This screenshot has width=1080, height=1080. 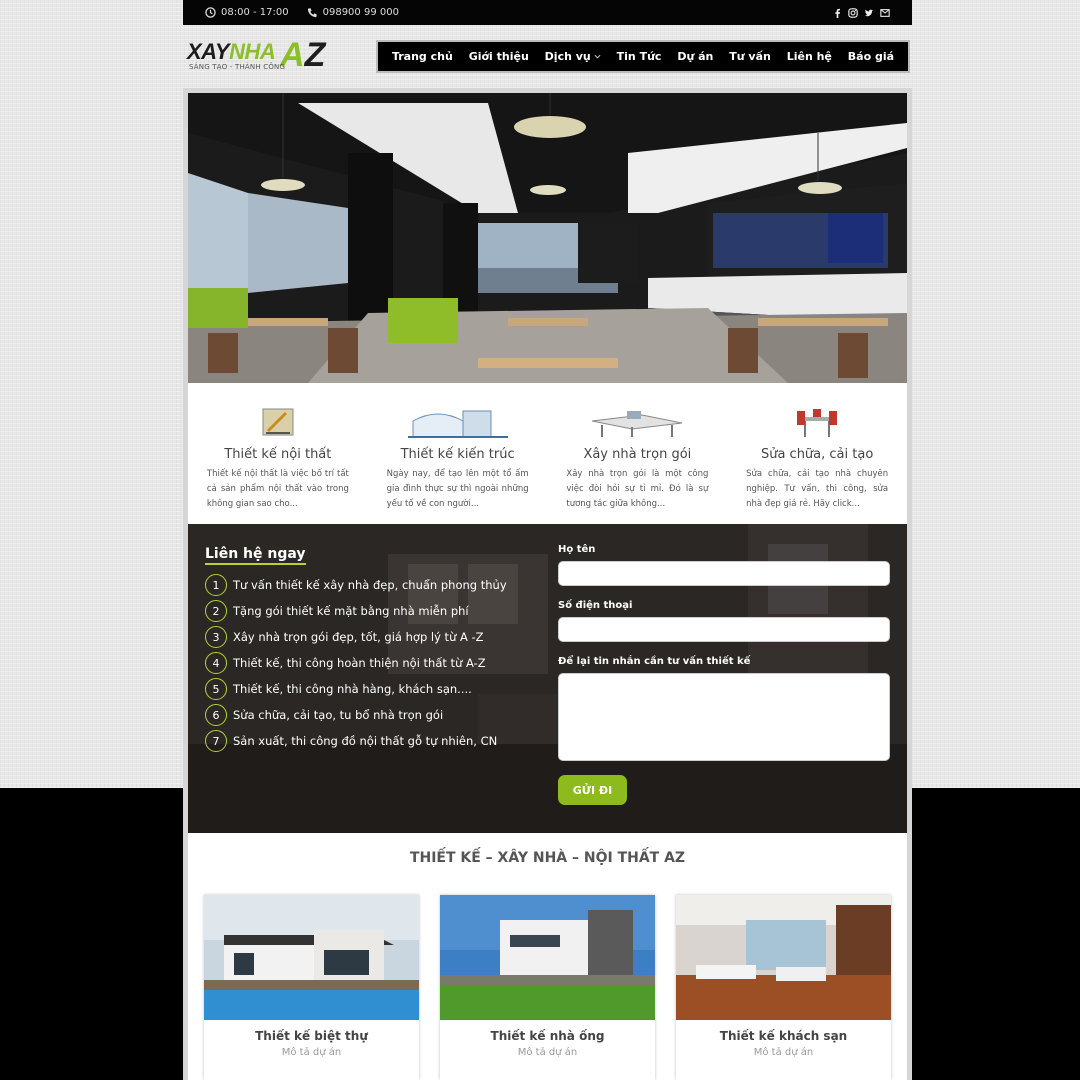 What do you see at coordinates (885, 13) in the screenshot?
I see `email-icon` at bounding box center [885, 13].